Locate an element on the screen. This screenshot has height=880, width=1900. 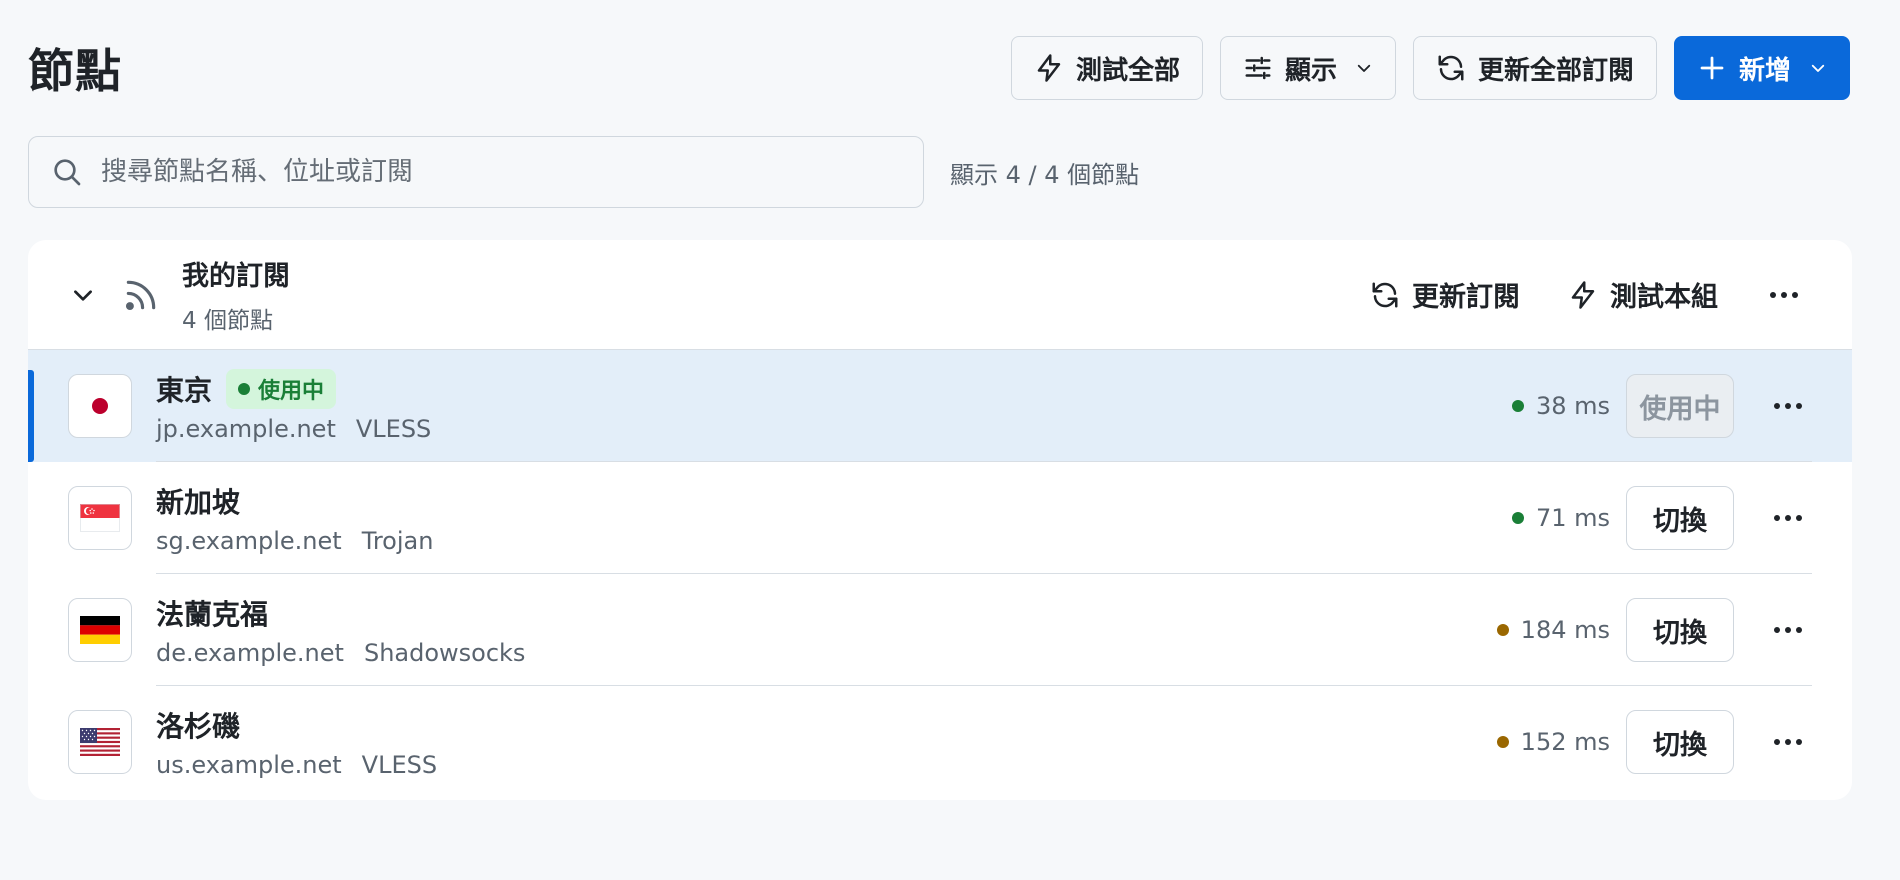
display-label: 顯示 is located at coordinates (1310, 70).